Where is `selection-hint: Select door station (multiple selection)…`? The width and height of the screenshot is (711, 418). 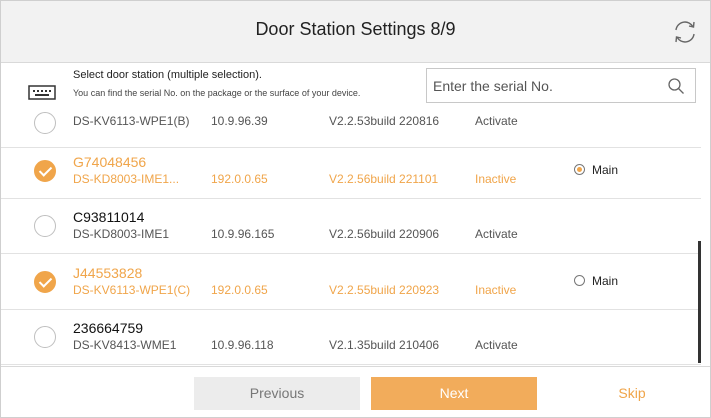 selection-hint: Select door station (multiple selection)… is located at coordinates (167, 75).